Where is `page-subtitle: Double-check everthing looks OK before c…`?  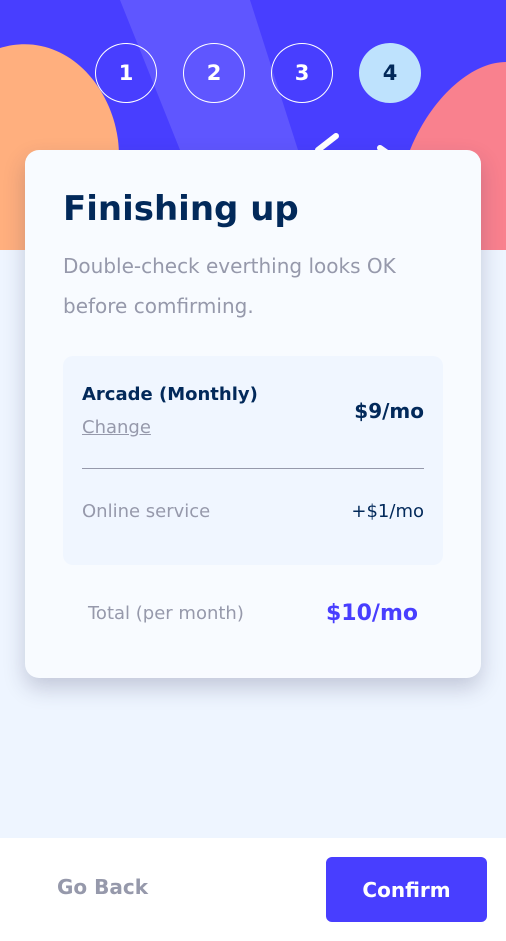
page-subtitle: Double-check everthing looks OK before c… is located at coordinates (229, 286).